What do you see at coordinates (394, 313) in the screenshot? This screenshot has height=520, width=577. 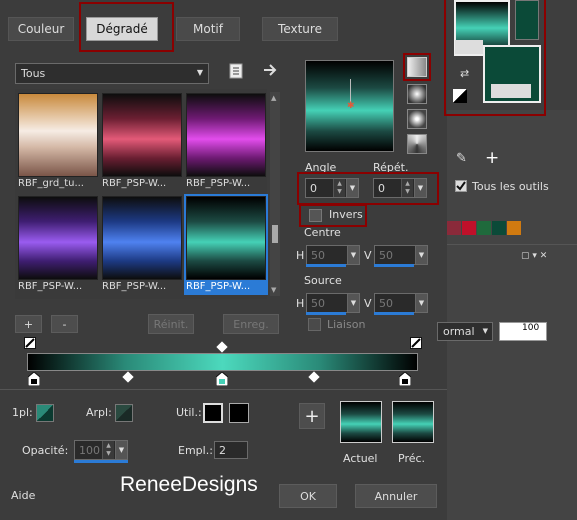 I see `source-v-slider` at bounding box center [394, 313].